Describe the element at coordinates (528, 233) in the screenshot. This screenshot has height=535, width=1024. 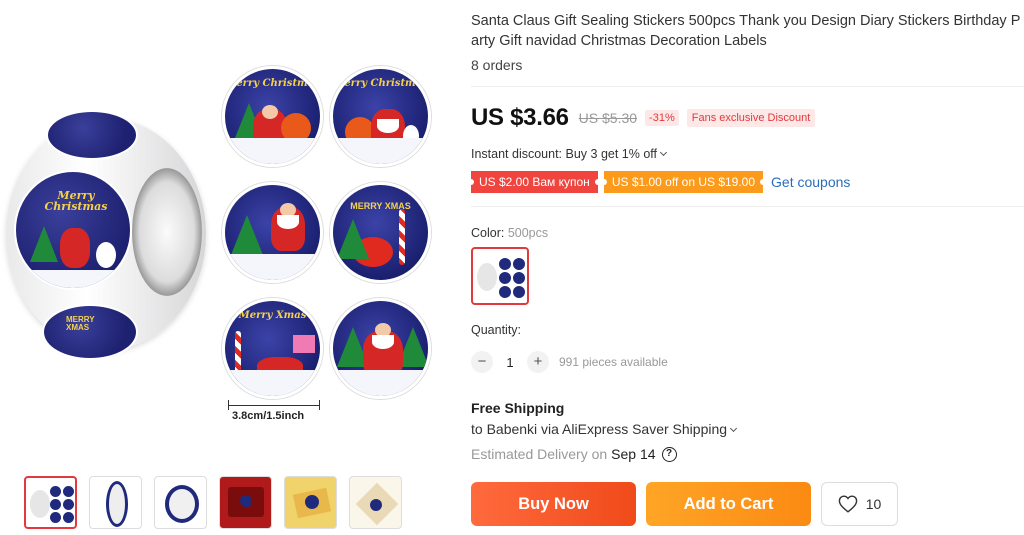
I see `color-value: 500pcs` at that location.